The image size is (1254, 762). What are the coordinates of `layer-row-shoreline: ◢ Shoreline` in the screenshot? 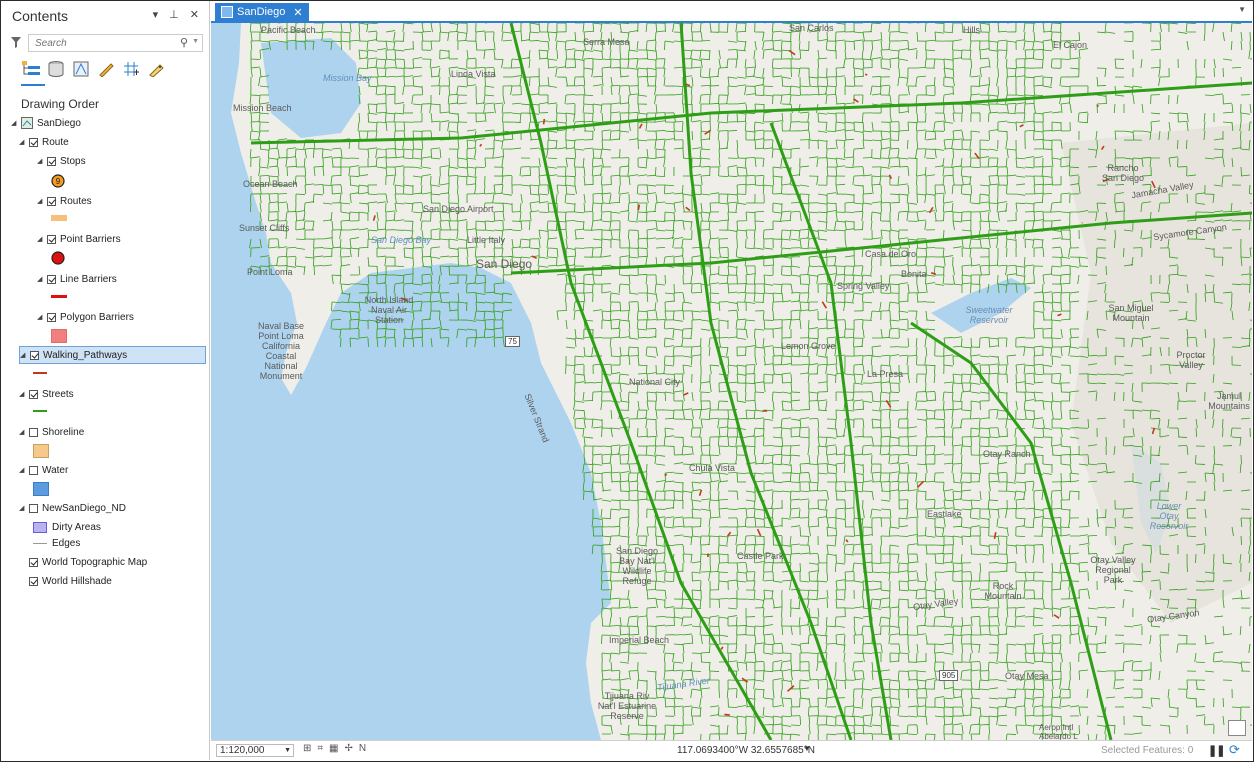 It's located at (51, 432).